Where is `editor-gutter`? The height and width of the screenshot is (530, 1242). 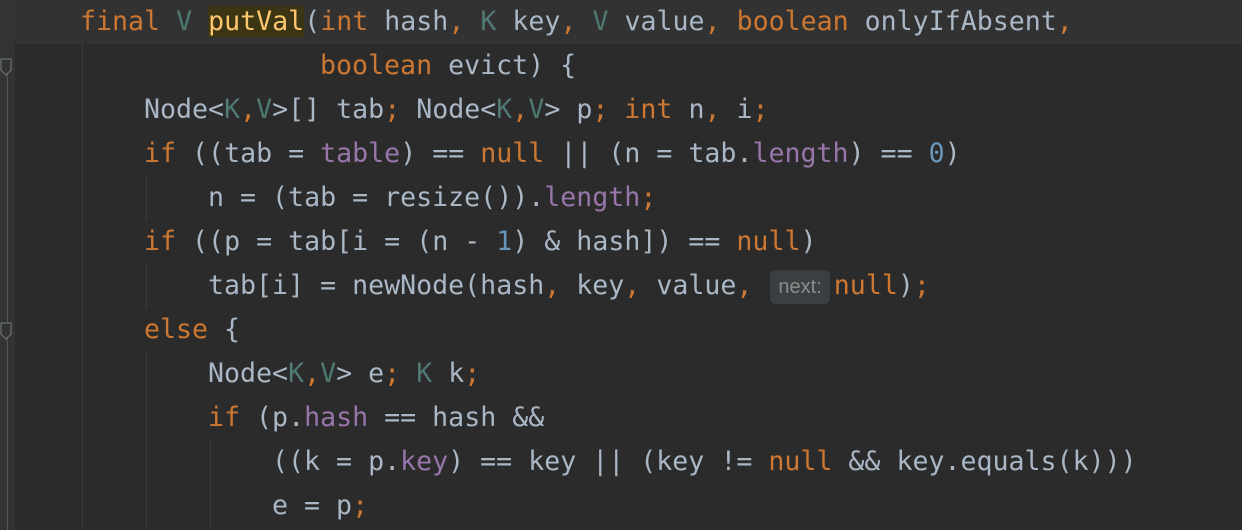
editor-gutter is located at coordinates (7, 265).